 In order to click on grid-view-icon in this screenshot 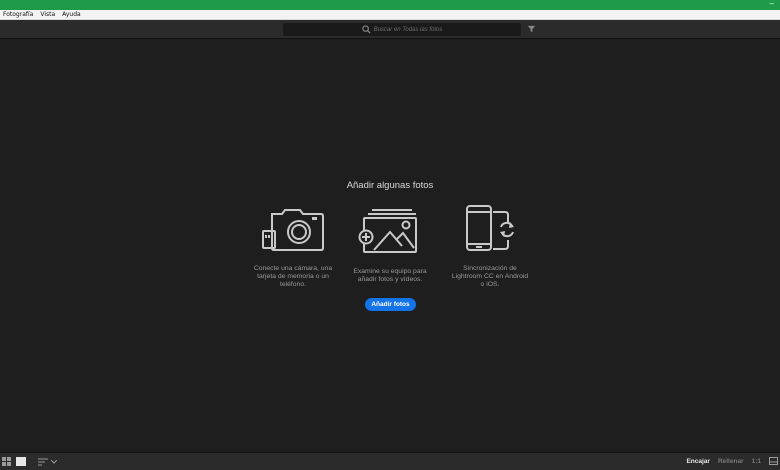, I will do `click(6, 461)`.